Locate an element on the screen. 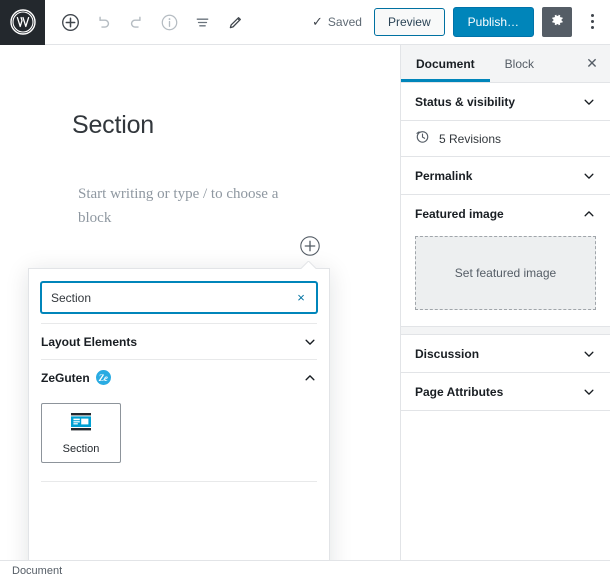 The height and width of the screenshot is (580, 610). block-item-label: Section is located at coordinates (81, 448).